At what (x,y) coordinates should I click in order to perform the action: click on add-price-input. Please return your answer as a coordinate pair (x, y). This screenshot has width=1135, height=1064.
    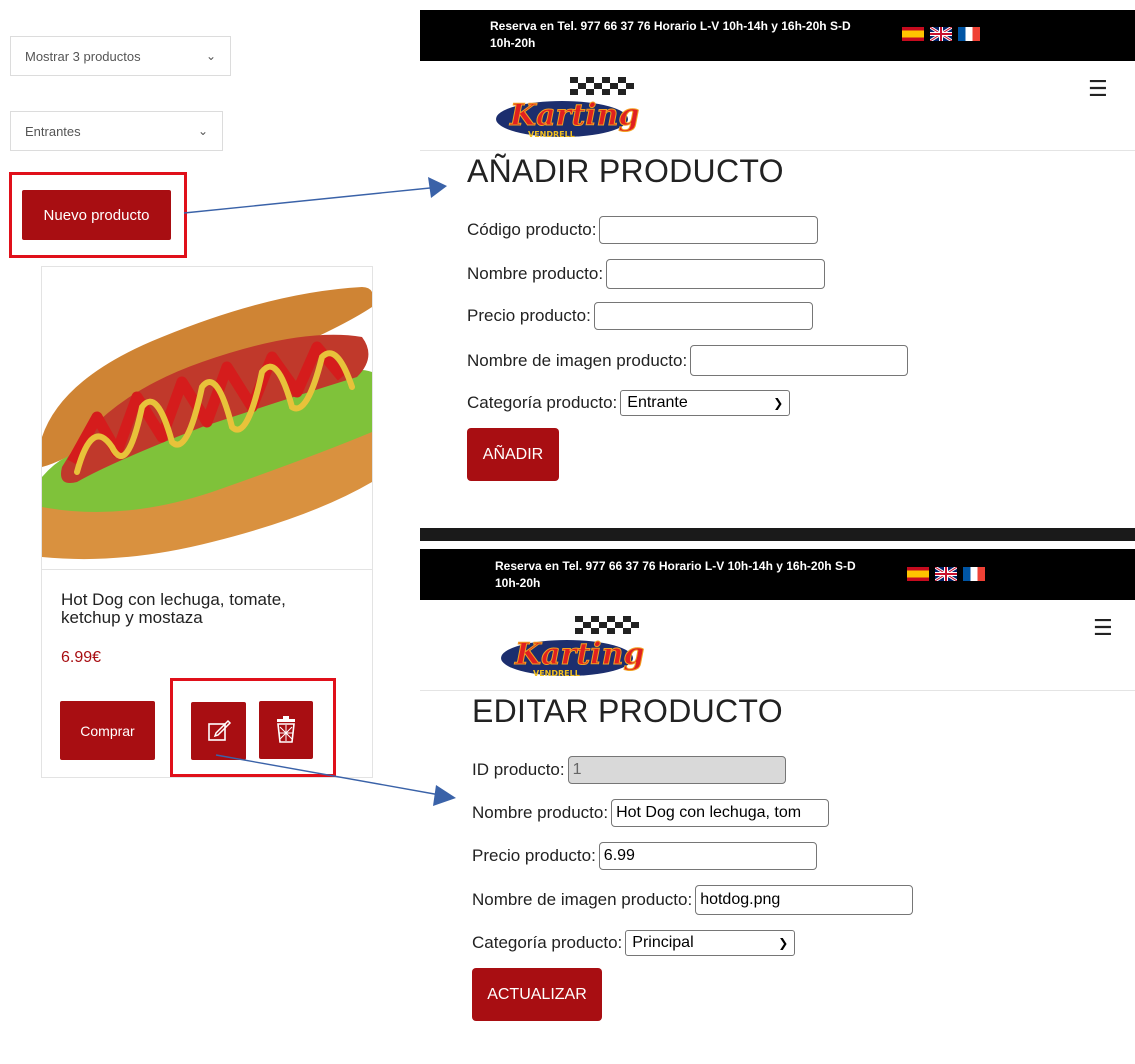
    Looking at the image, I should click on (703, 316).